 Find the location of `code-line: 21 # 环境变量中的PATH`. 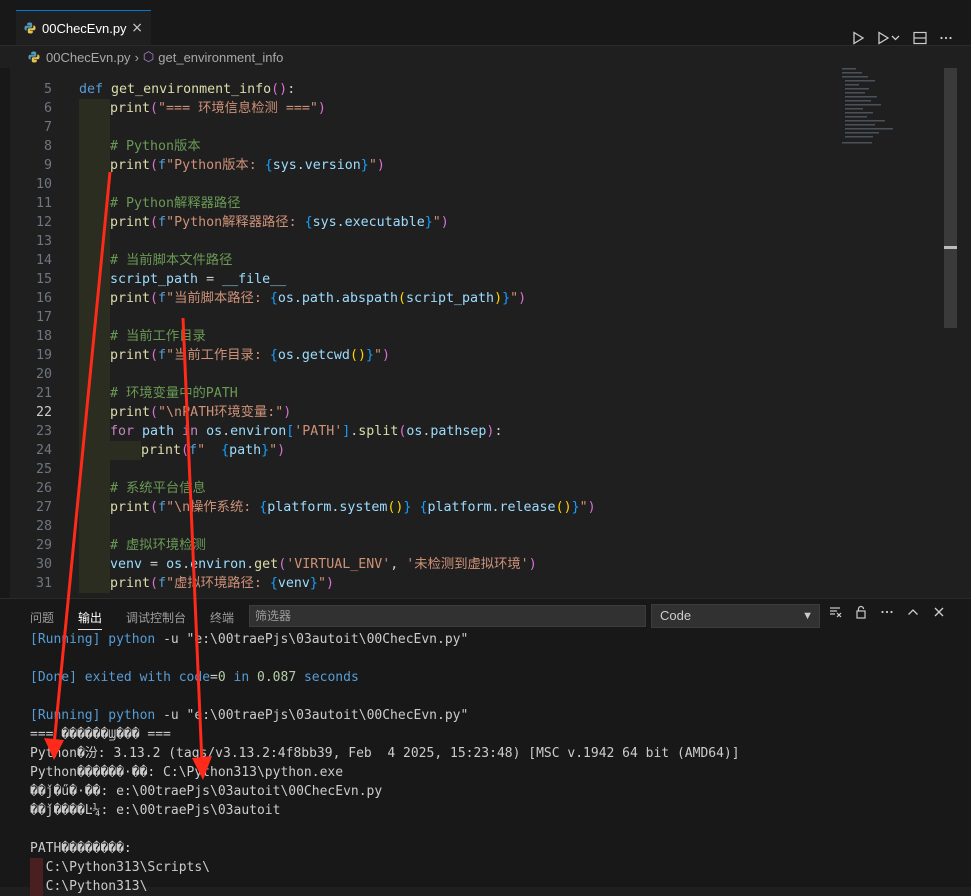

code-line: 21 # 环境变量中的PATH is located at coordinates (420, 393).